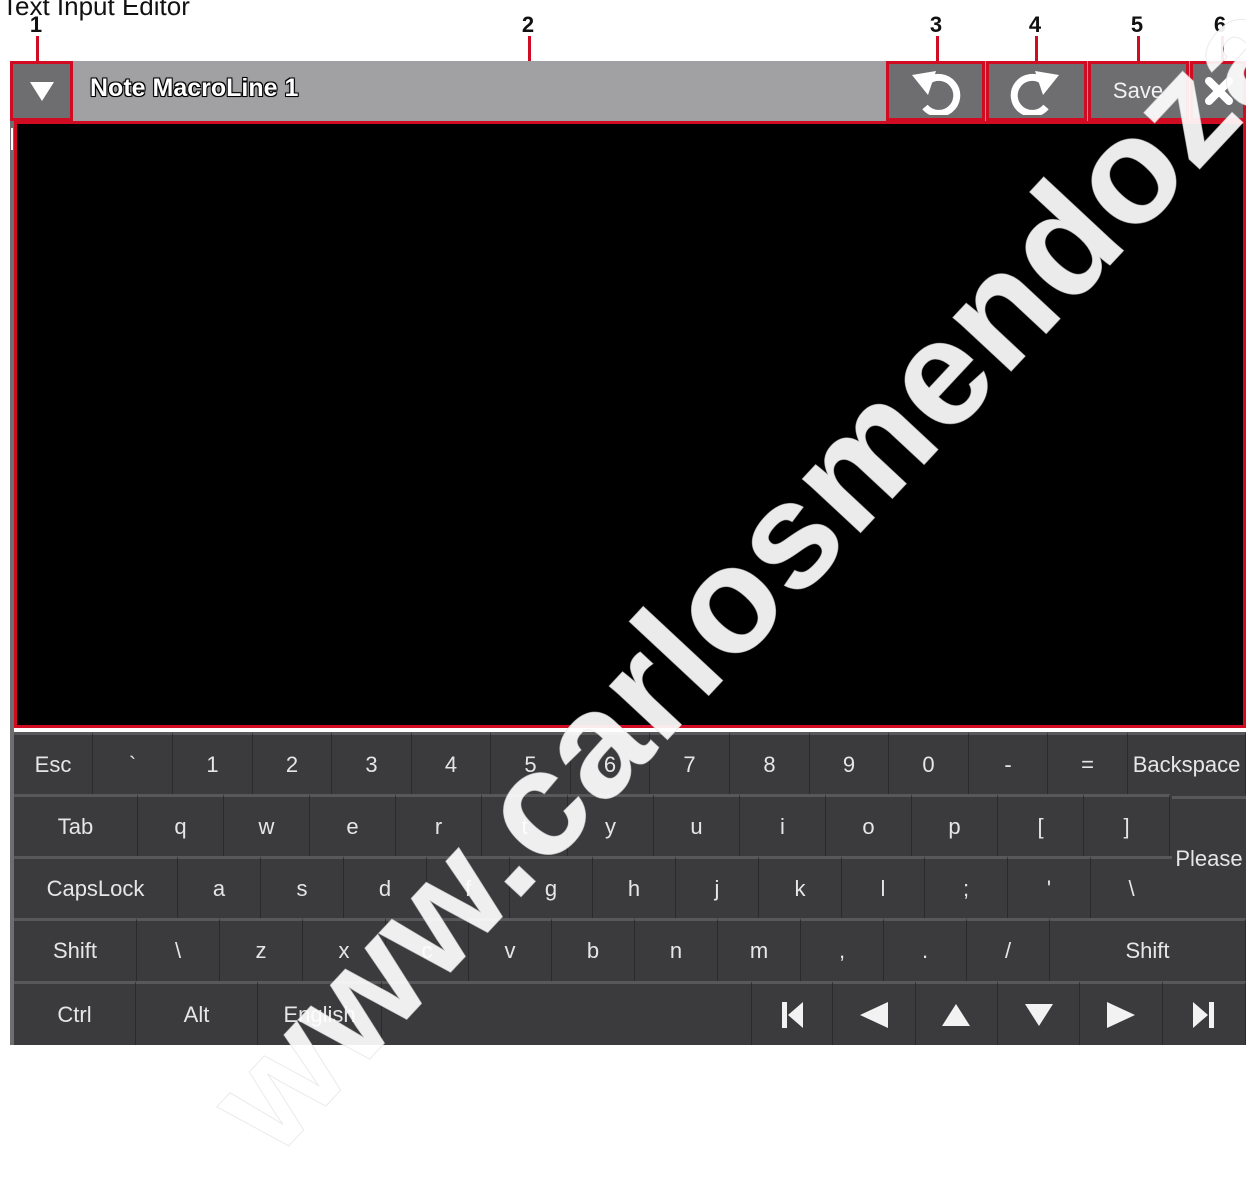 The width and height of the screenshot is (1246, 1184). I want to click on key-h: h, so click(634, 887).